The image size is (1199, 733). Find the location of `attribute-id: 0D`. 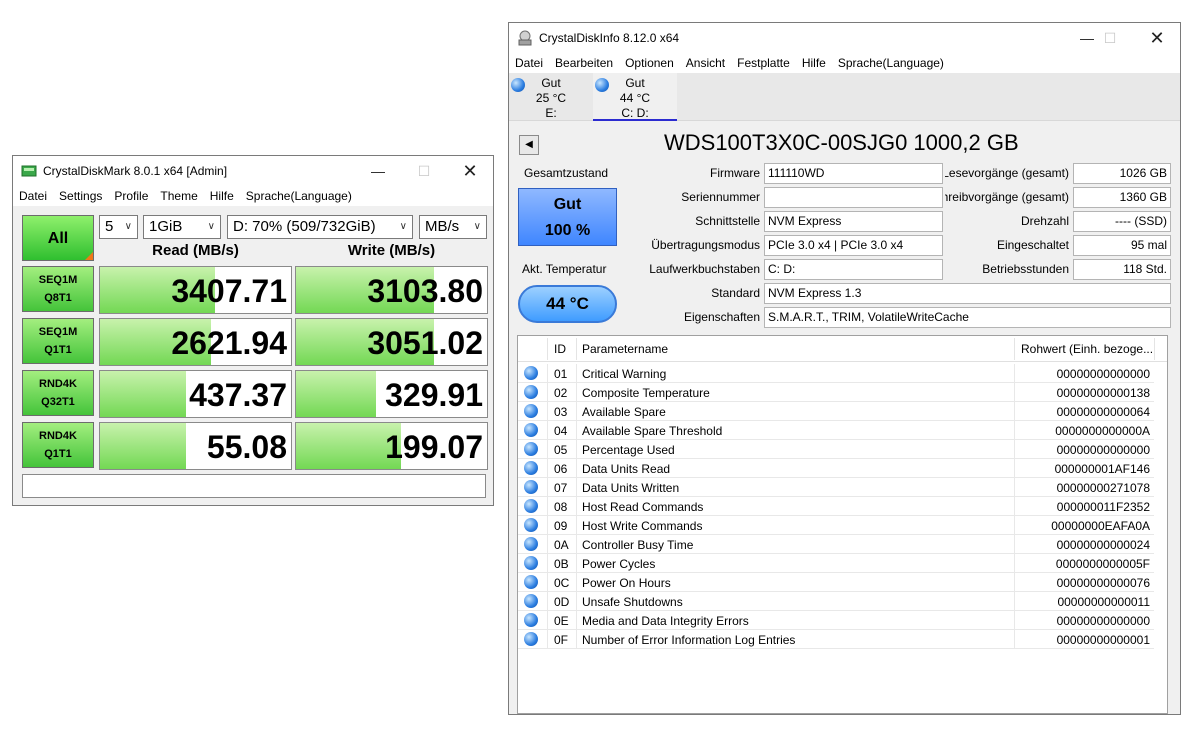

attribute-id: 0D is located at coordinates (562, 602).